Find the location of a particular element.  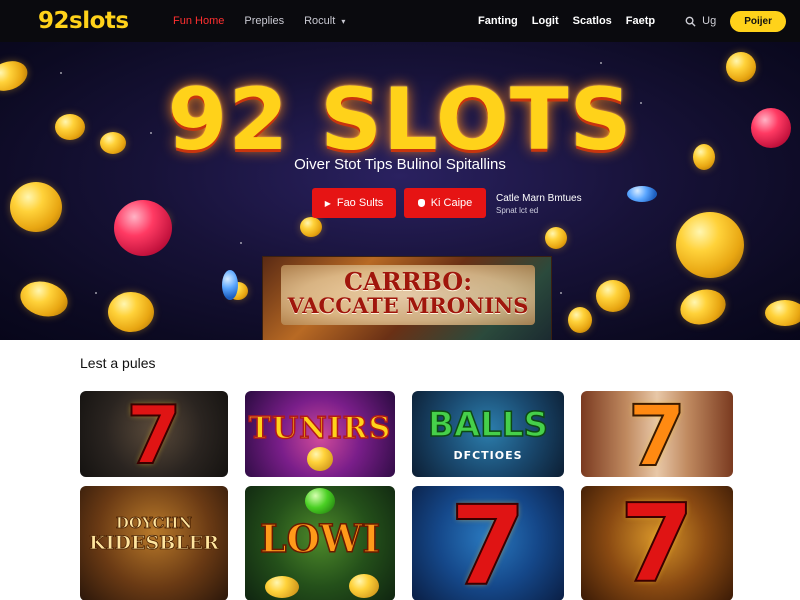

signup-button: Poijer is located at coordinates (758, 21).